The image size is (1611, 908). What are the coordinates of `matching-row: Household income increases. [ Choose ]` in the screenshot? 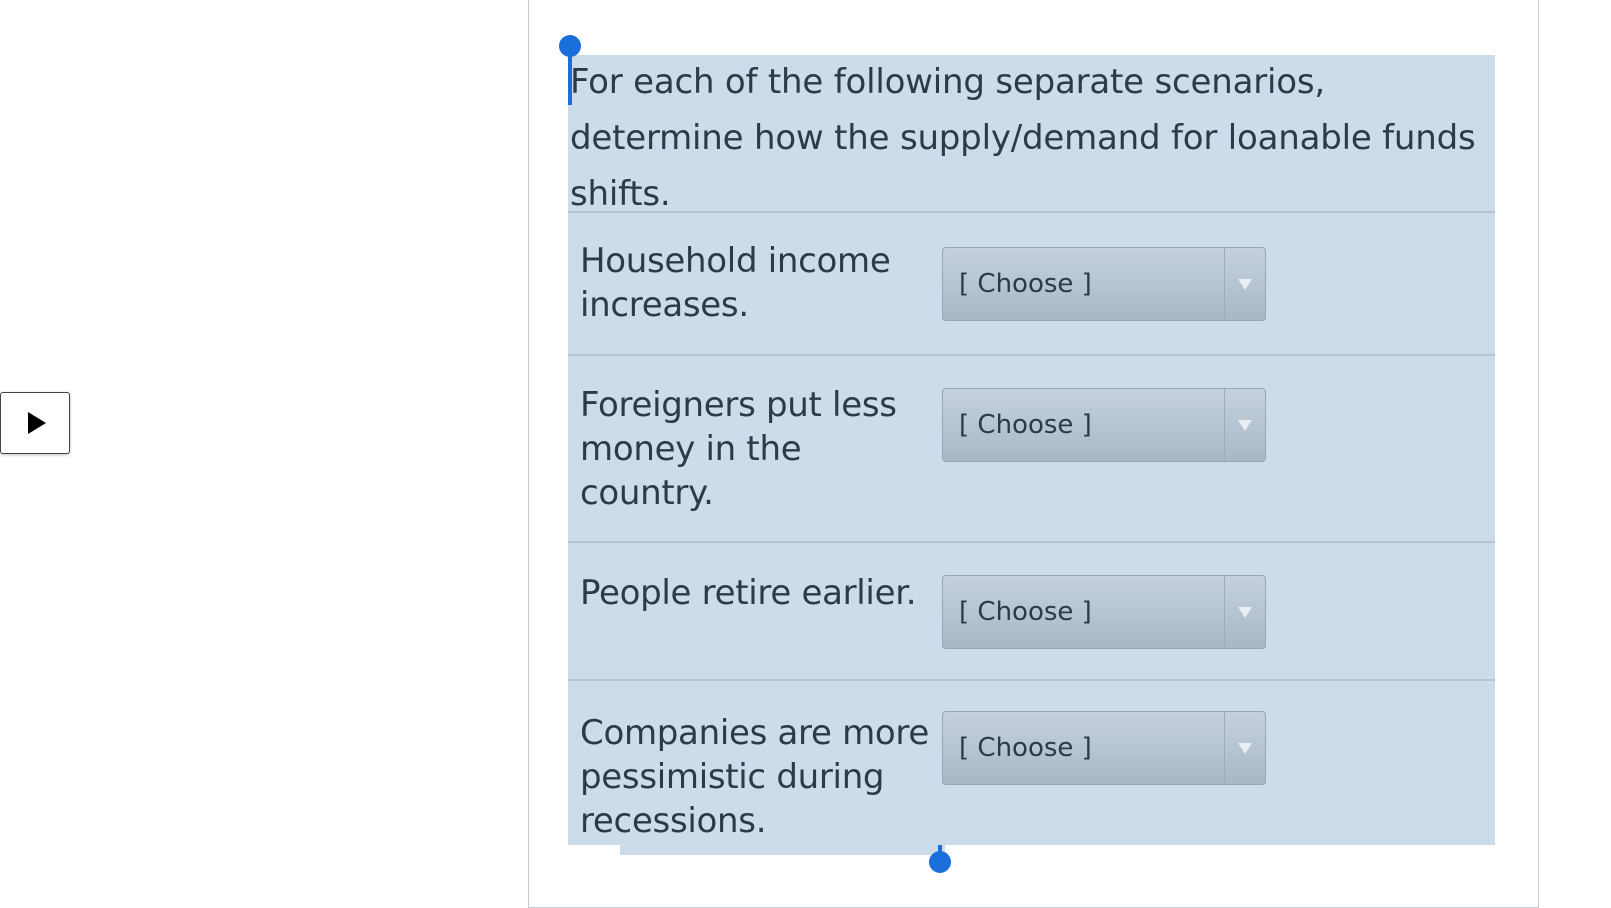 It's located at (1031, 283).